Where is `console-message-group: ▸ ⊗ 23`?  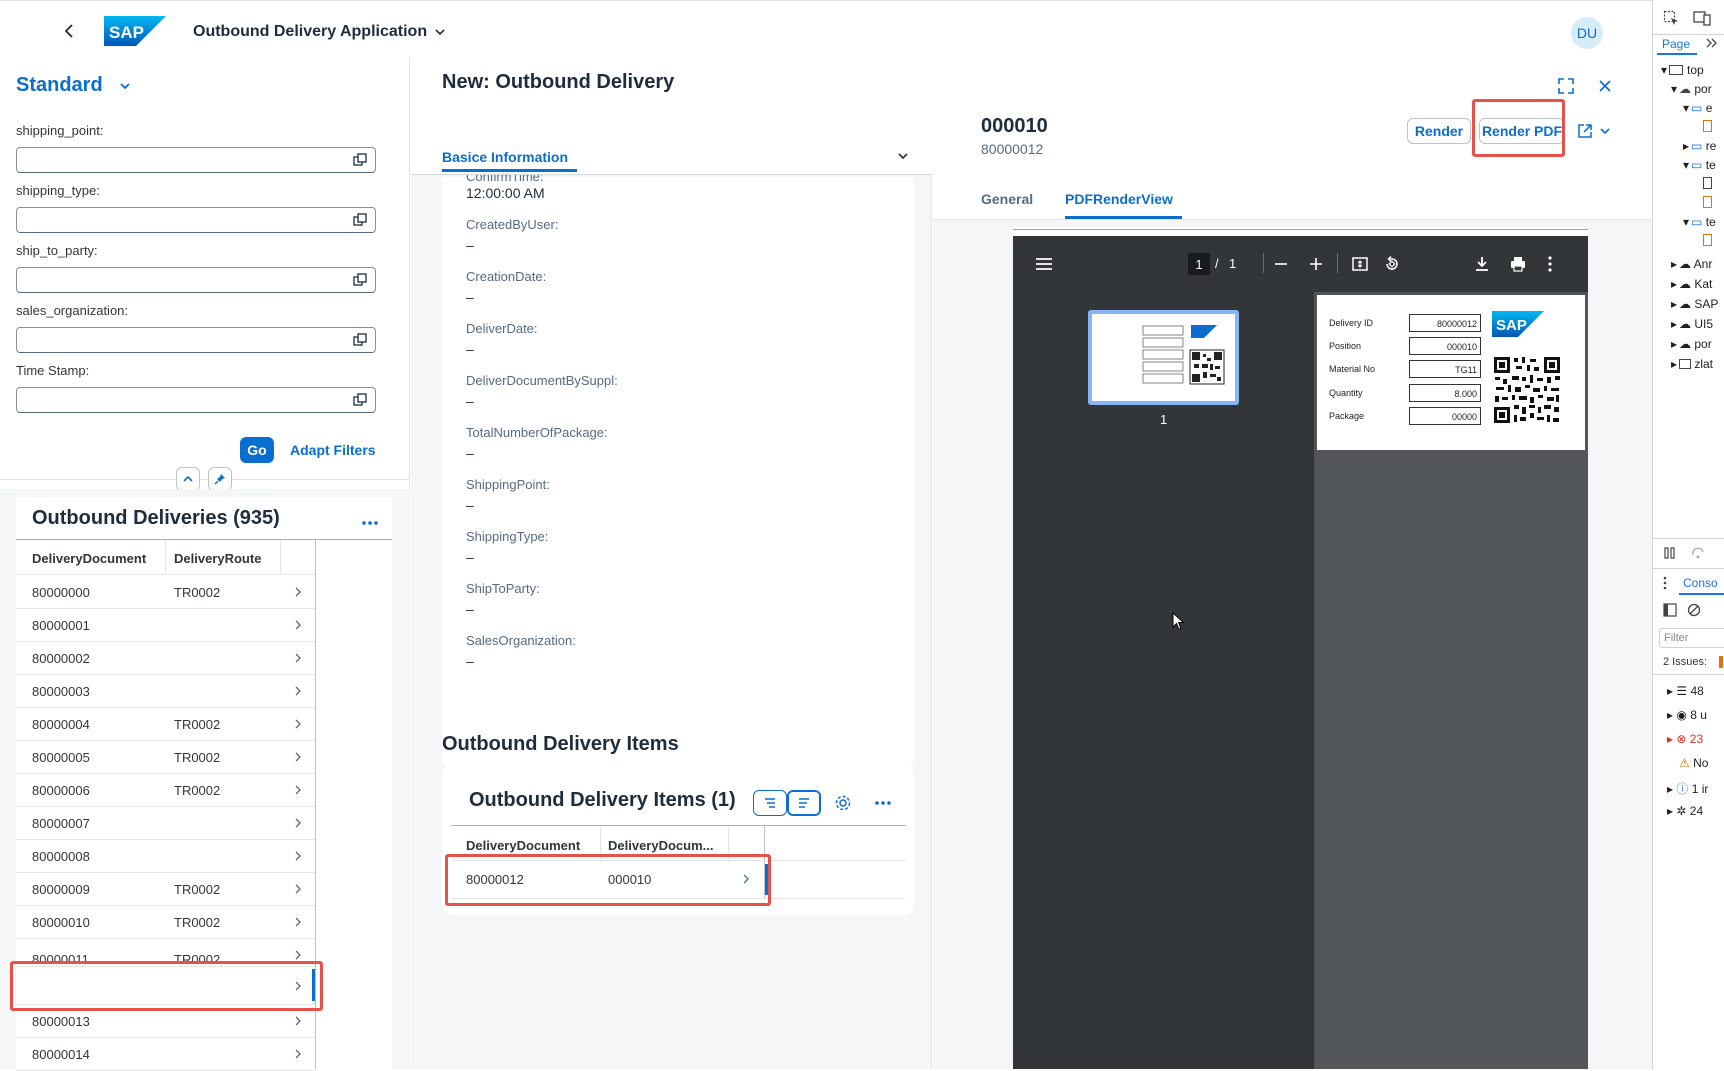 console-message-group: ▸ ⊗ 23 is located at coordinates (1685, 742).